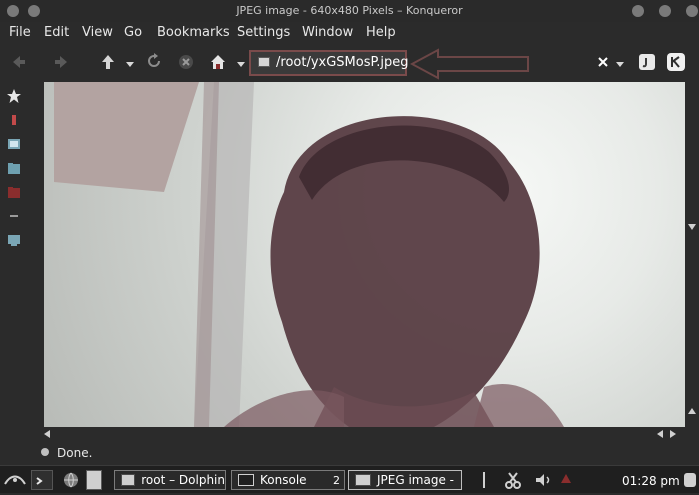 The width and height of the screenshot is (699, 495). Describe the element at coordinates (97, 33) in the screenshot. I see `menu-view: View` at that location.